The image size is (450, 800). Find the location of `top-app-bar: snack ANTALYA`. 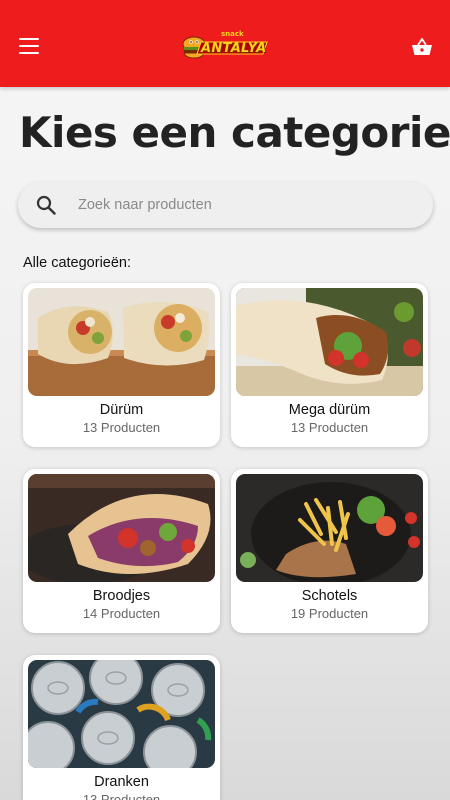

top-app-bar: snack ANTALYA is located at coordinates (225, 43).